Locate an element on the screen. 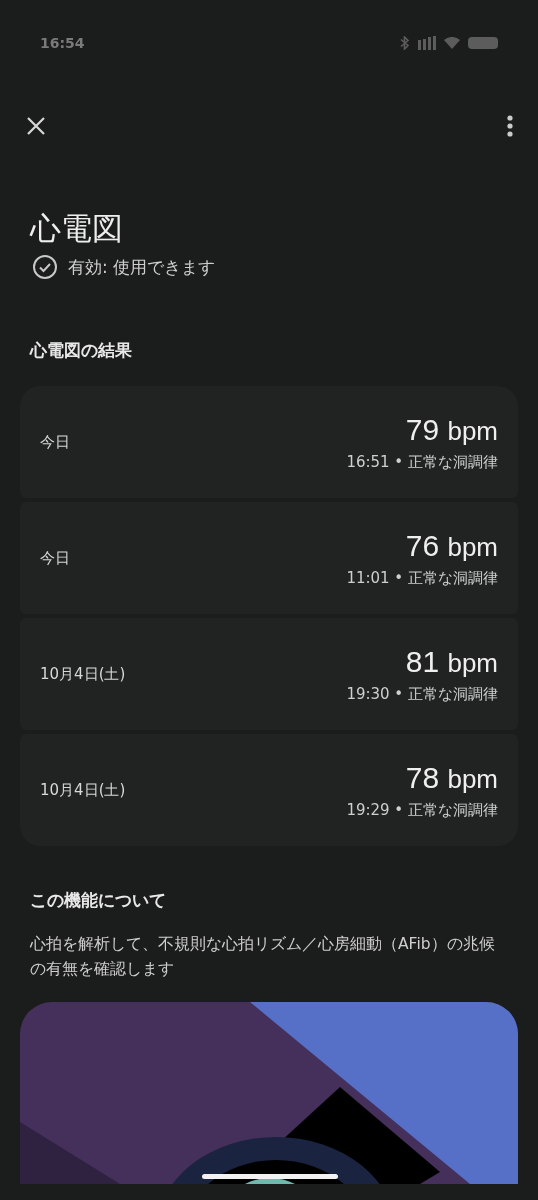 This screenshot has height=1200, width=538. result-detail: 19:29 • 正常な洞調律 is located at coordinates (422, 810).